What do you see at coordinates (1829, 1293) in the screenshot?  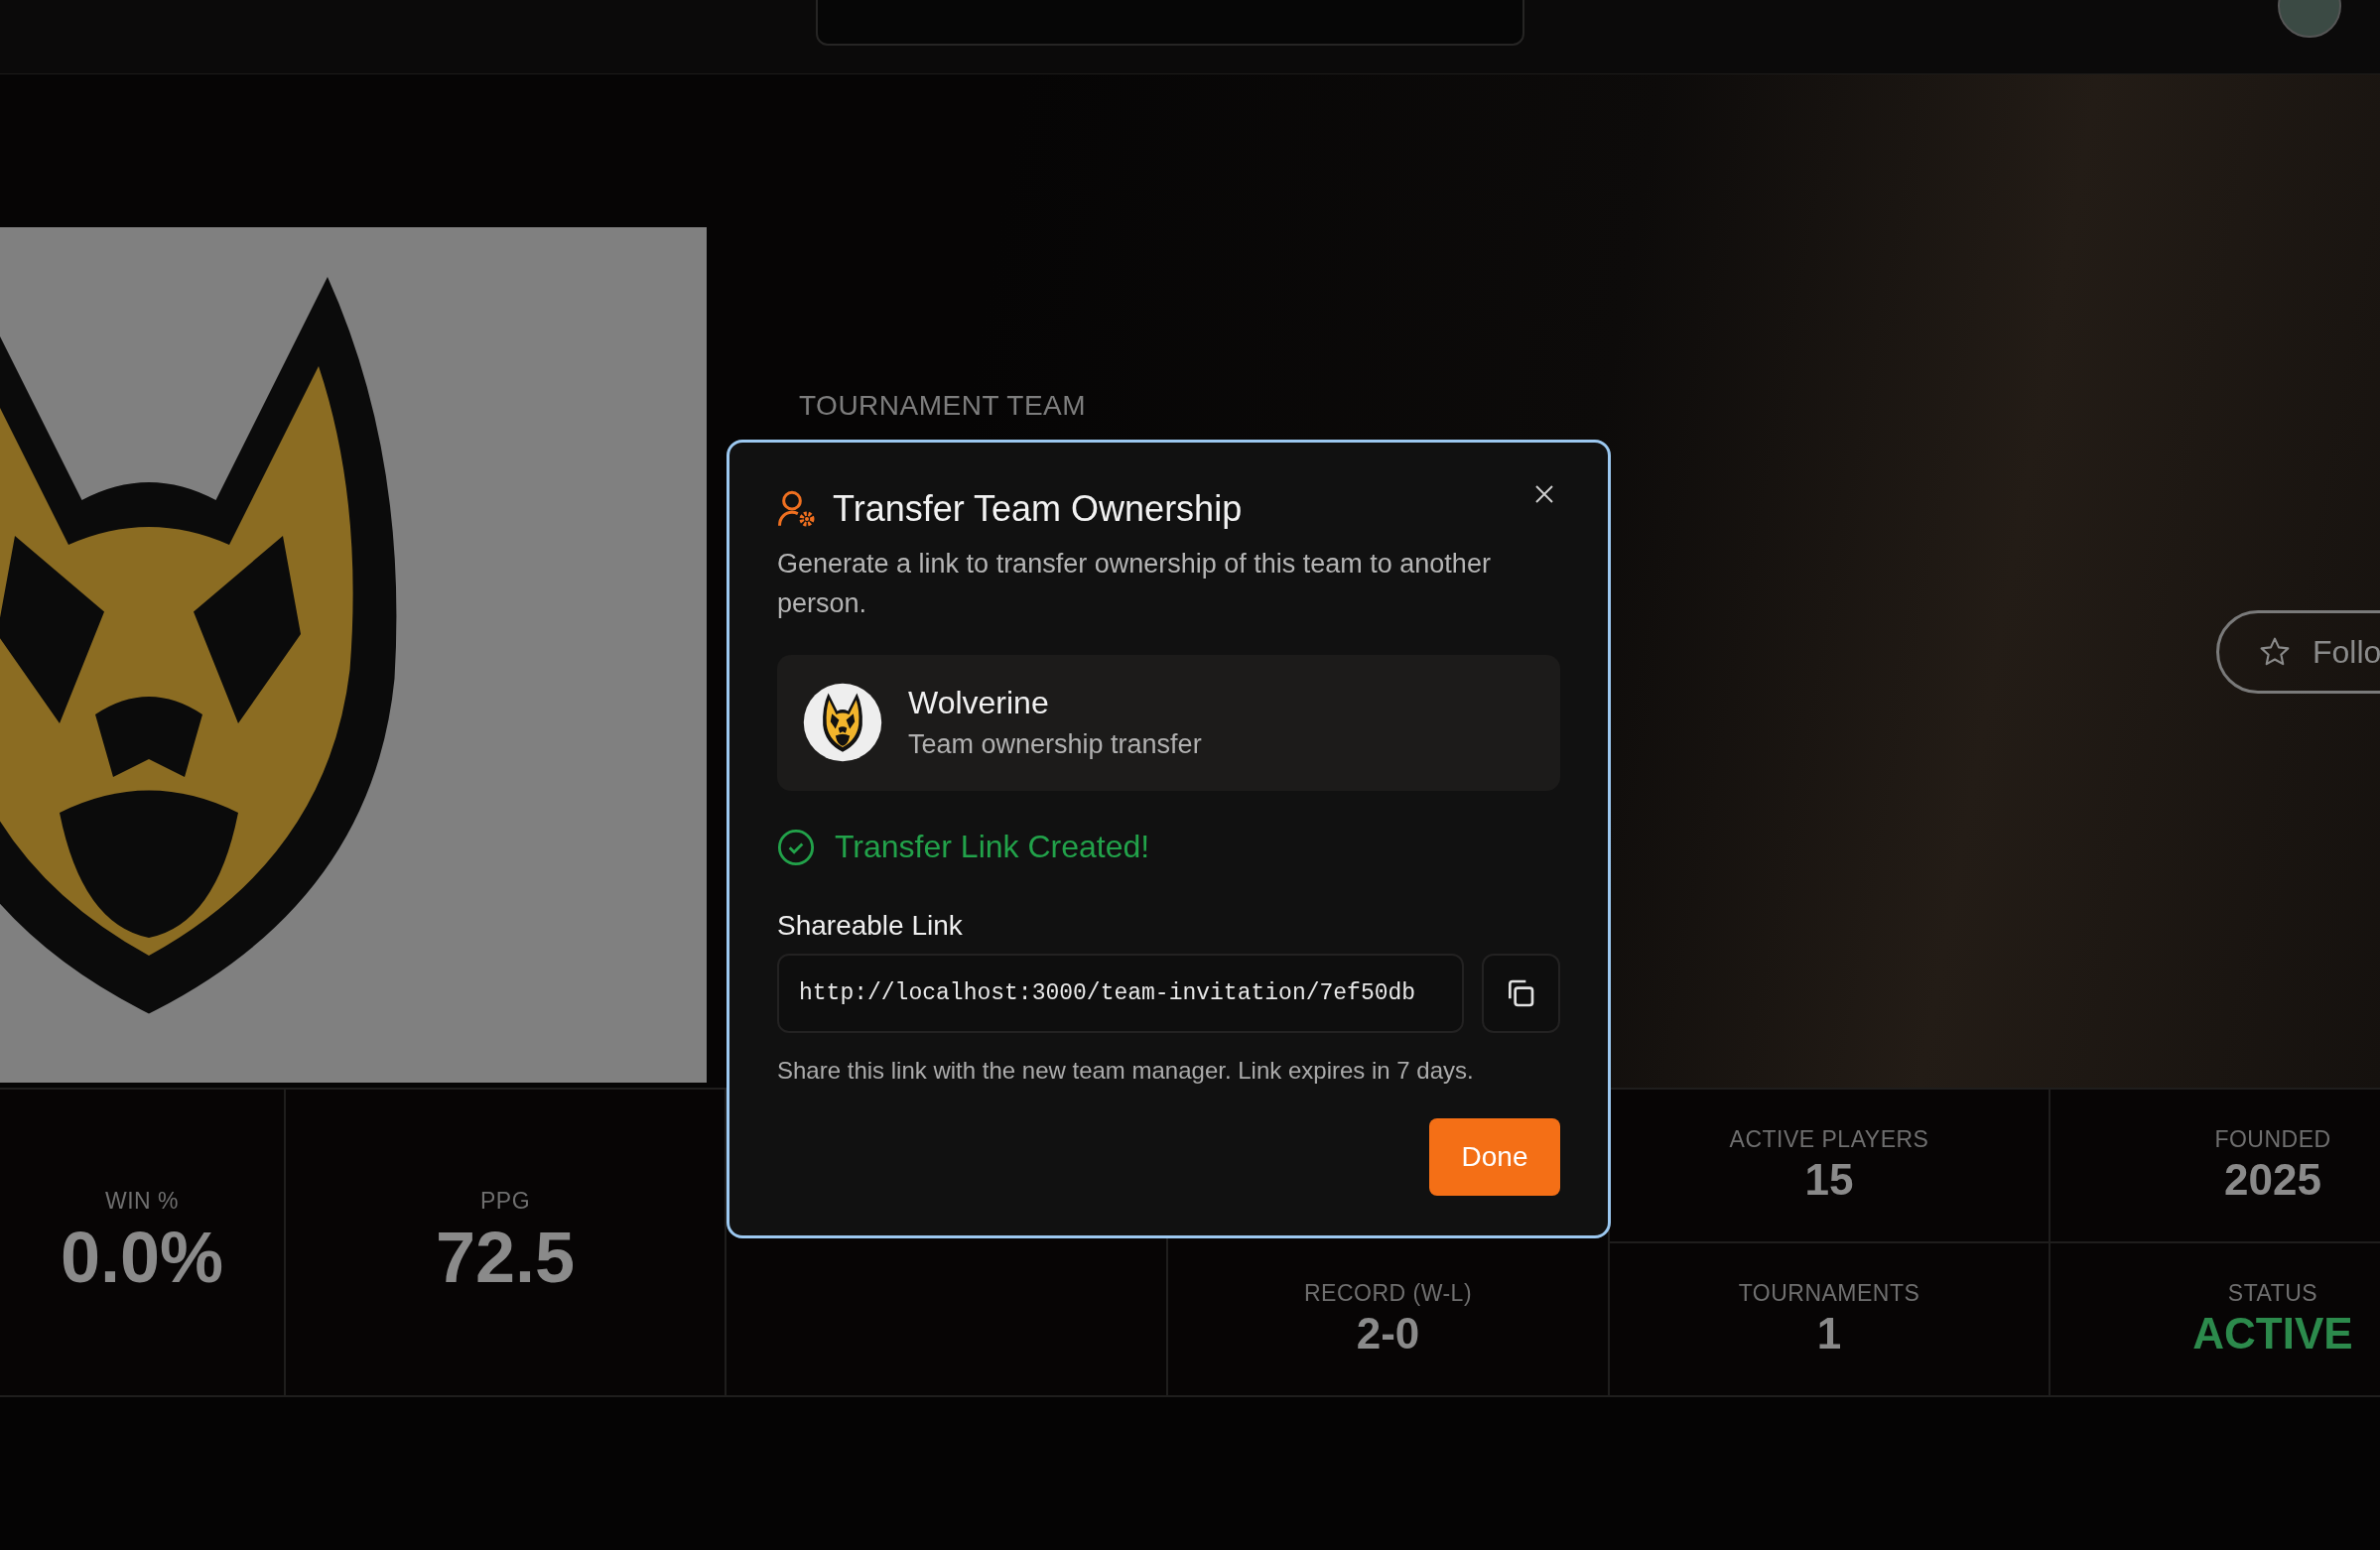 I see `stat-label: TOURNAMENTS` at bounding box center [1829, 1293].